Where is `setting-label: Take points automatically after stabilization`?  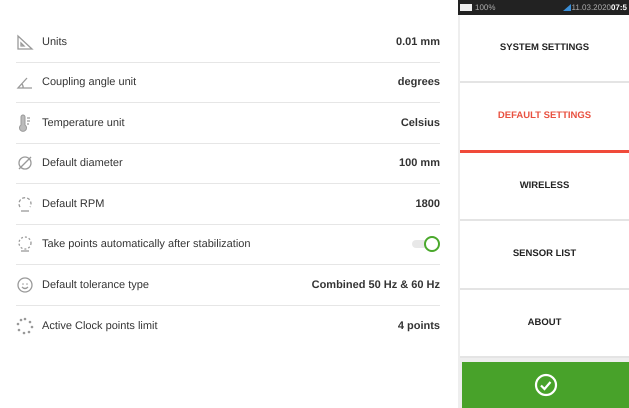
setting-label: Take points automatically after stabilization is located at coordinates (146, 244).